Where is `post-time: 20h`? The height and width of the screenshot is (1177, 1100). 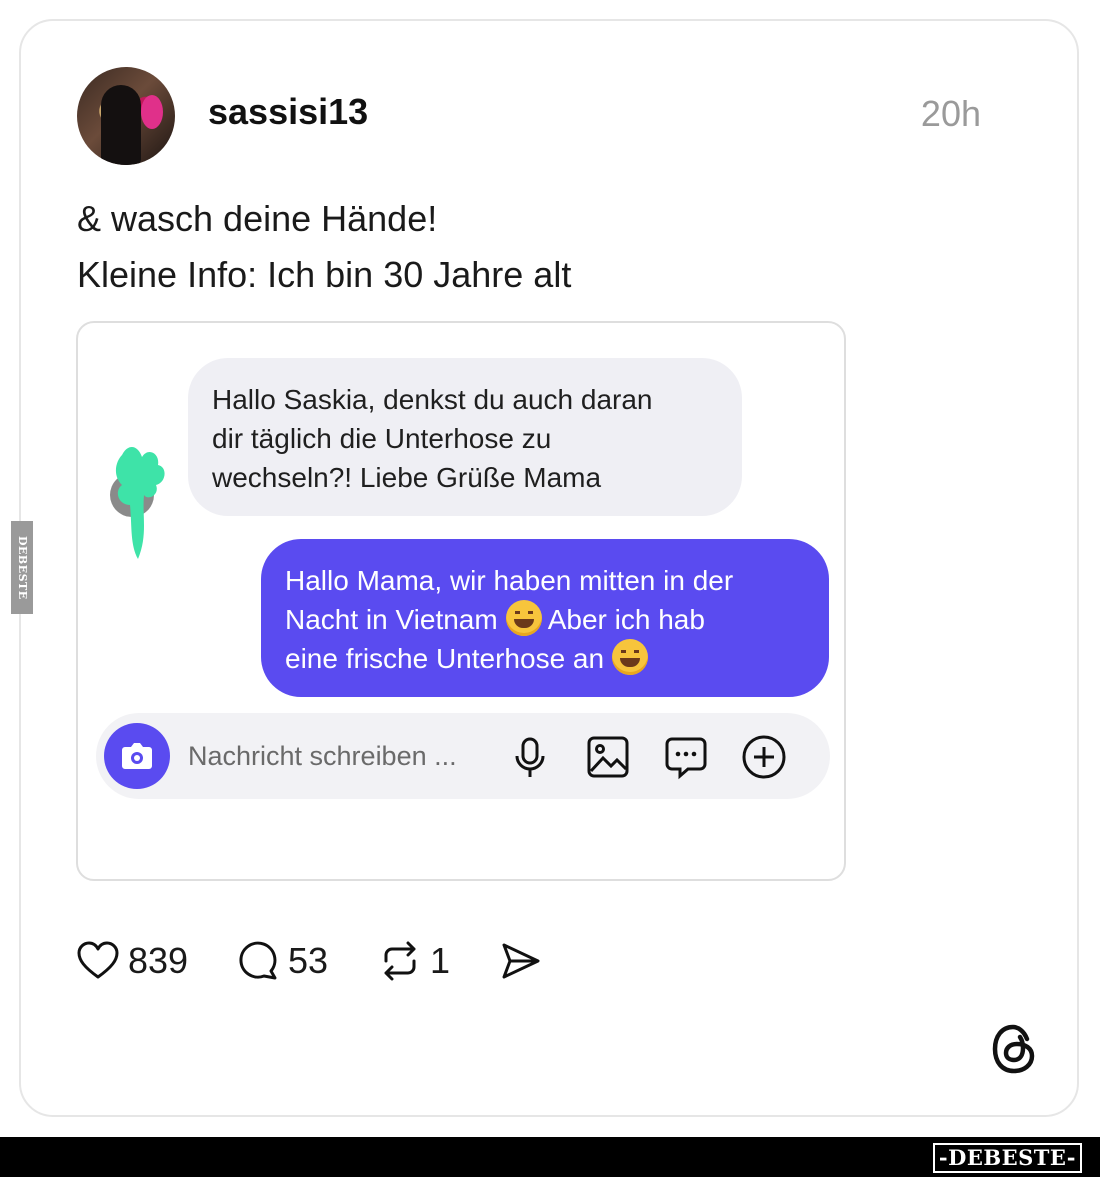
post-time: 20h is located at coordinates (950, 113).